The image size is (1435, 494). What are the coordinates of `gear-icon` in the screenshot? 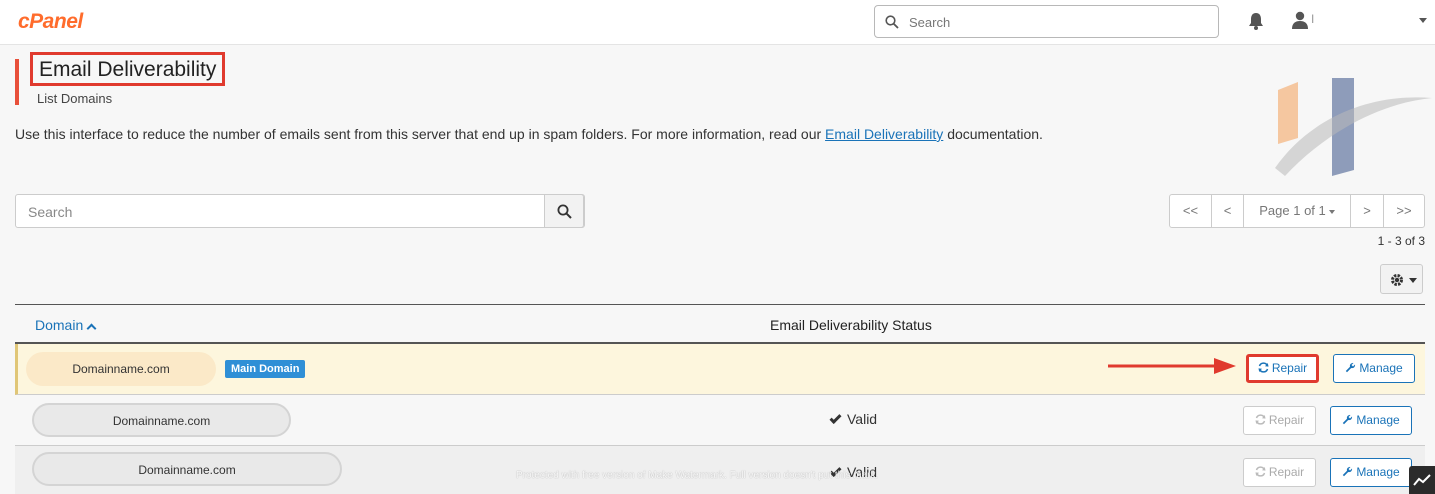 It's located at (1397, 280).